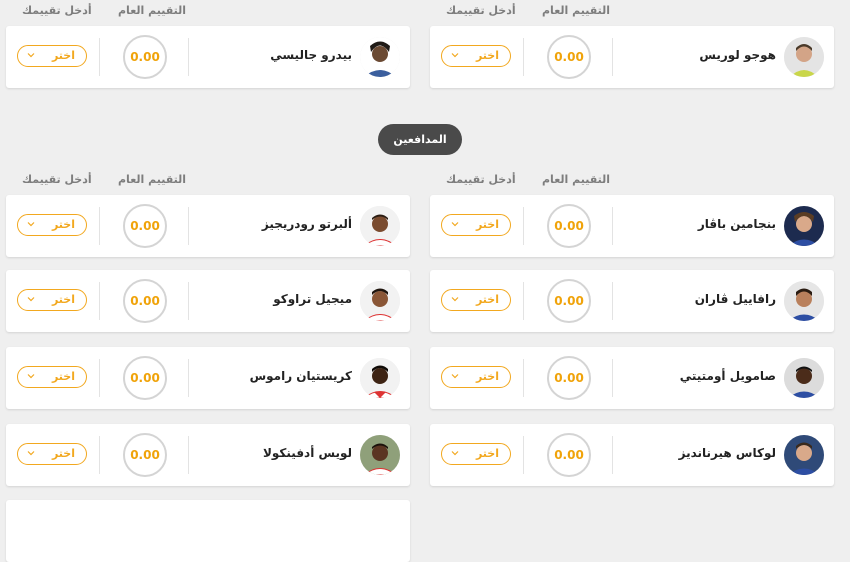  I want to click on player-name: ميجيل تراوكو, so click(312, 299).